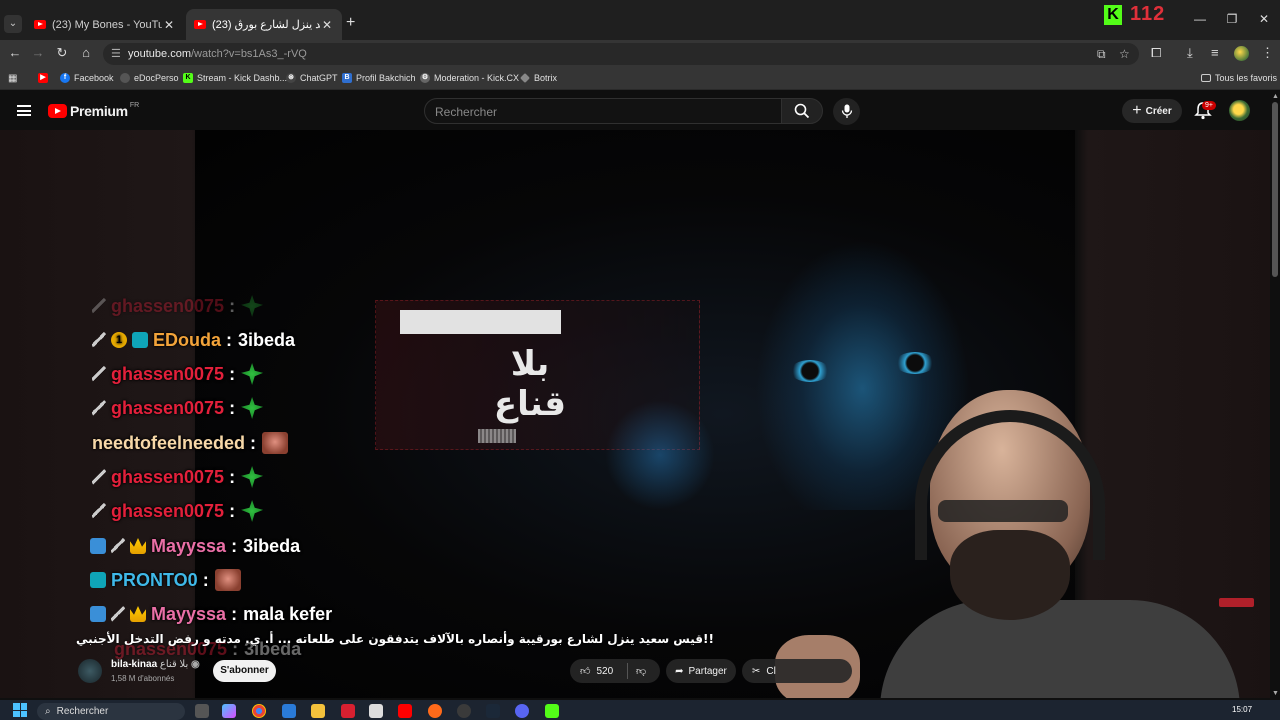  What do you see at coordinates (86, 54) in the screenshot?
I see `home-icon: ⌂` at bounding box center [86, 54].